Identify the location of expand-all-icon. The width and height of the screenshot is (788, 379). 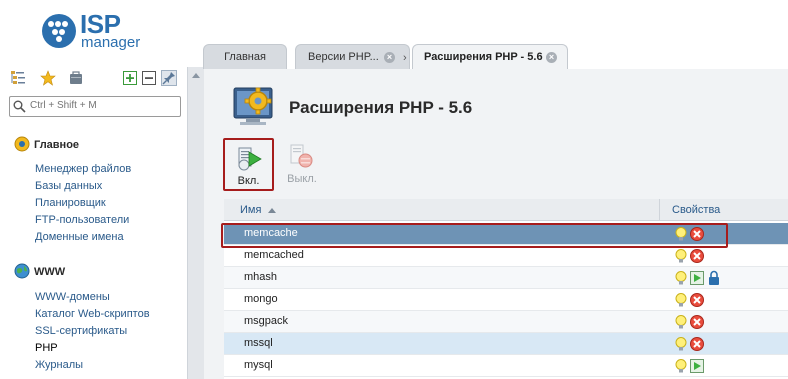
(130, 78).